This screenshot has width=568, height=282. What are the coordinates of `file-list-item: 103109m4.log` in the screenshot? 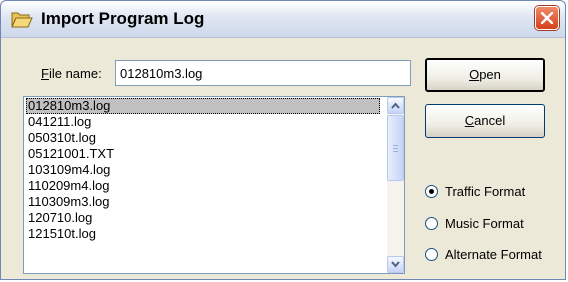 It's located at (203, 170).